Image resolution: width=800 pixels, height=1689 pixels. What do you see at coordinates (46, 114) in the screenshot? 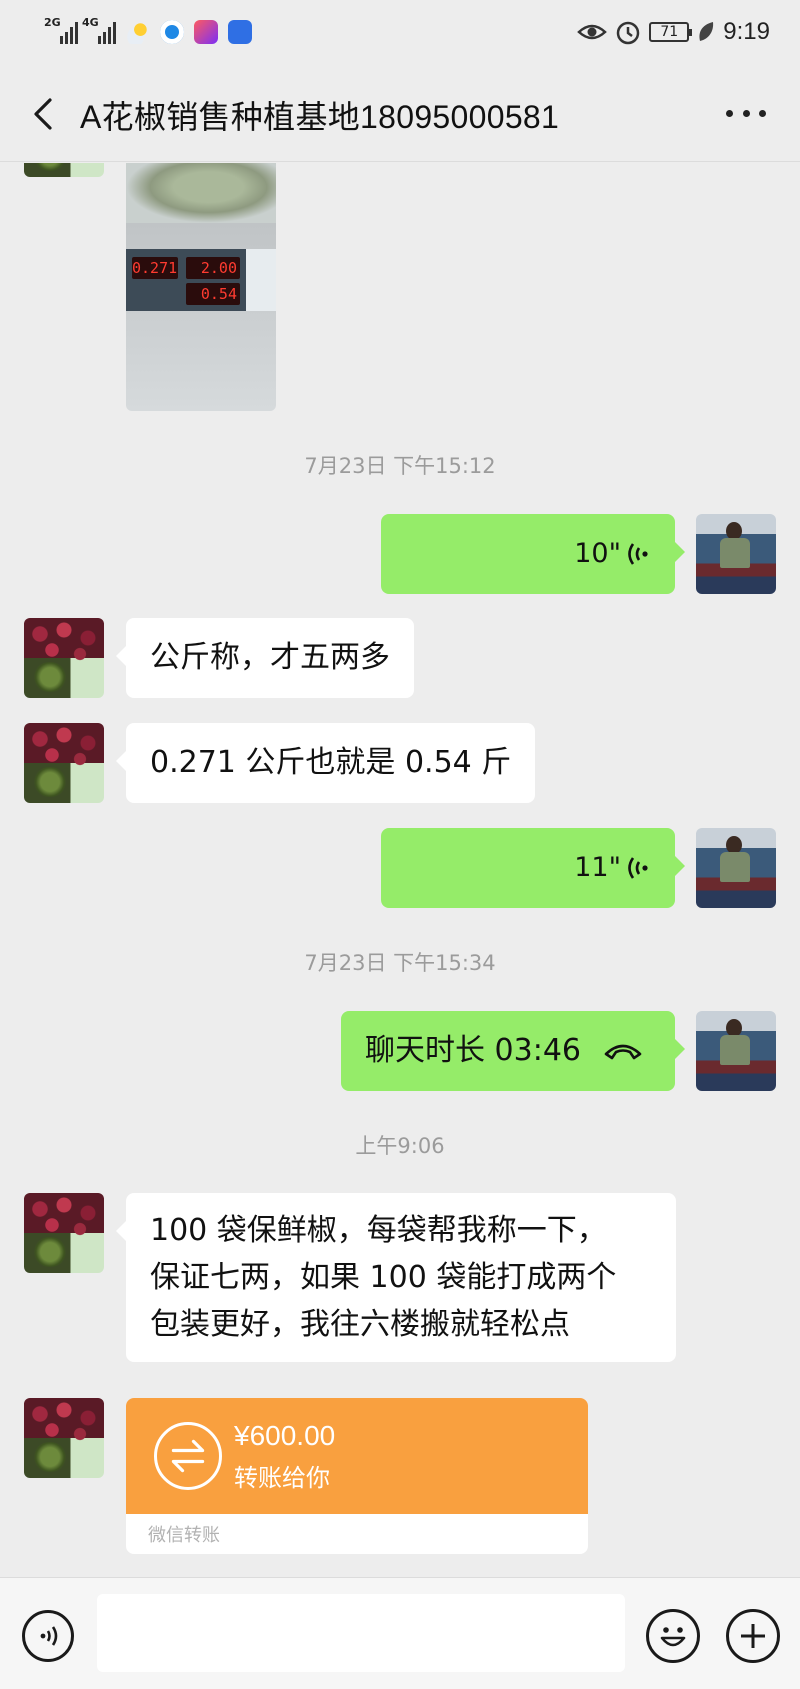
I see `chevron-left-icon` at bounding box center [46, 114].